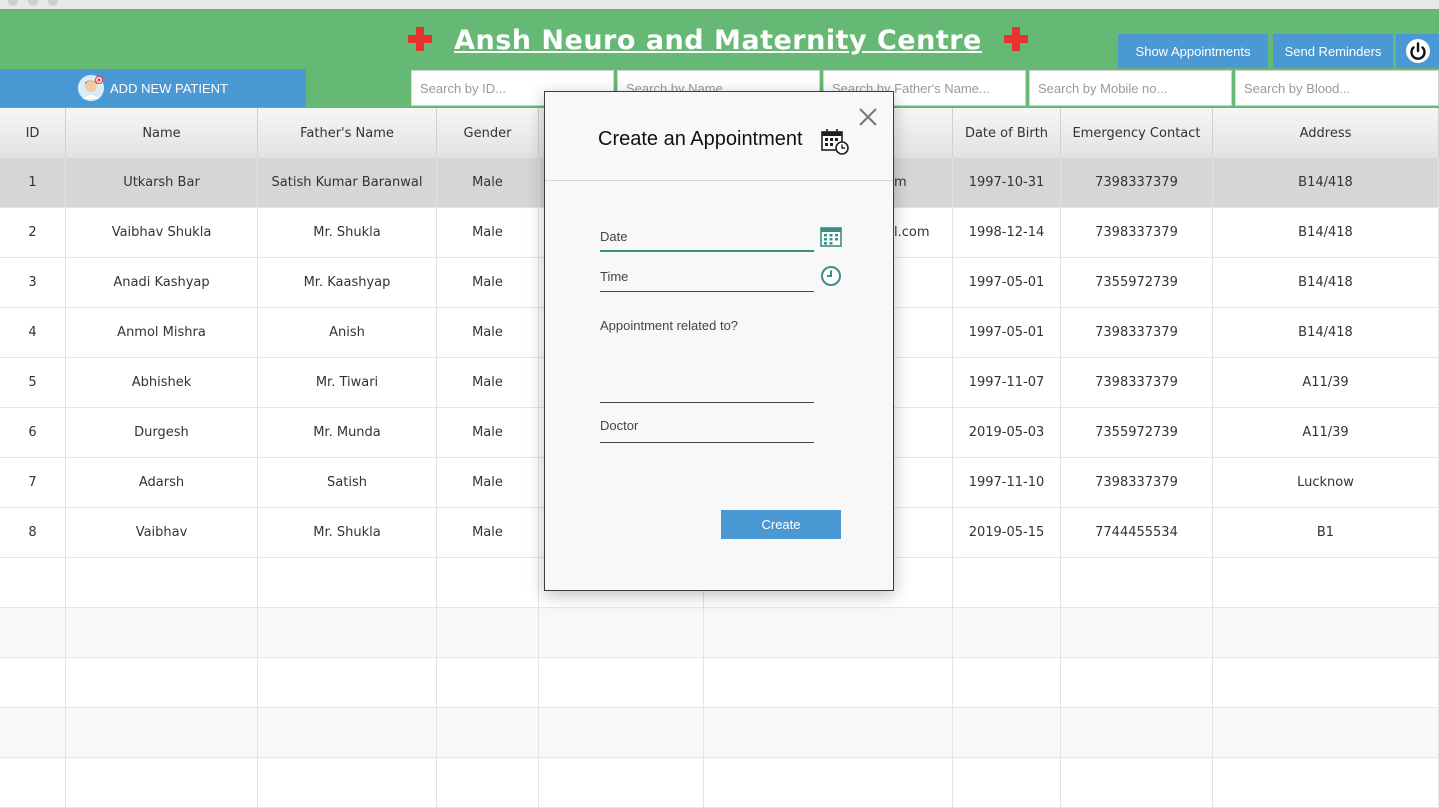 The image size is (1439, 808). Describe the element at coordinates (707, 291) in the screenshot. I see `time-underline` at that location.